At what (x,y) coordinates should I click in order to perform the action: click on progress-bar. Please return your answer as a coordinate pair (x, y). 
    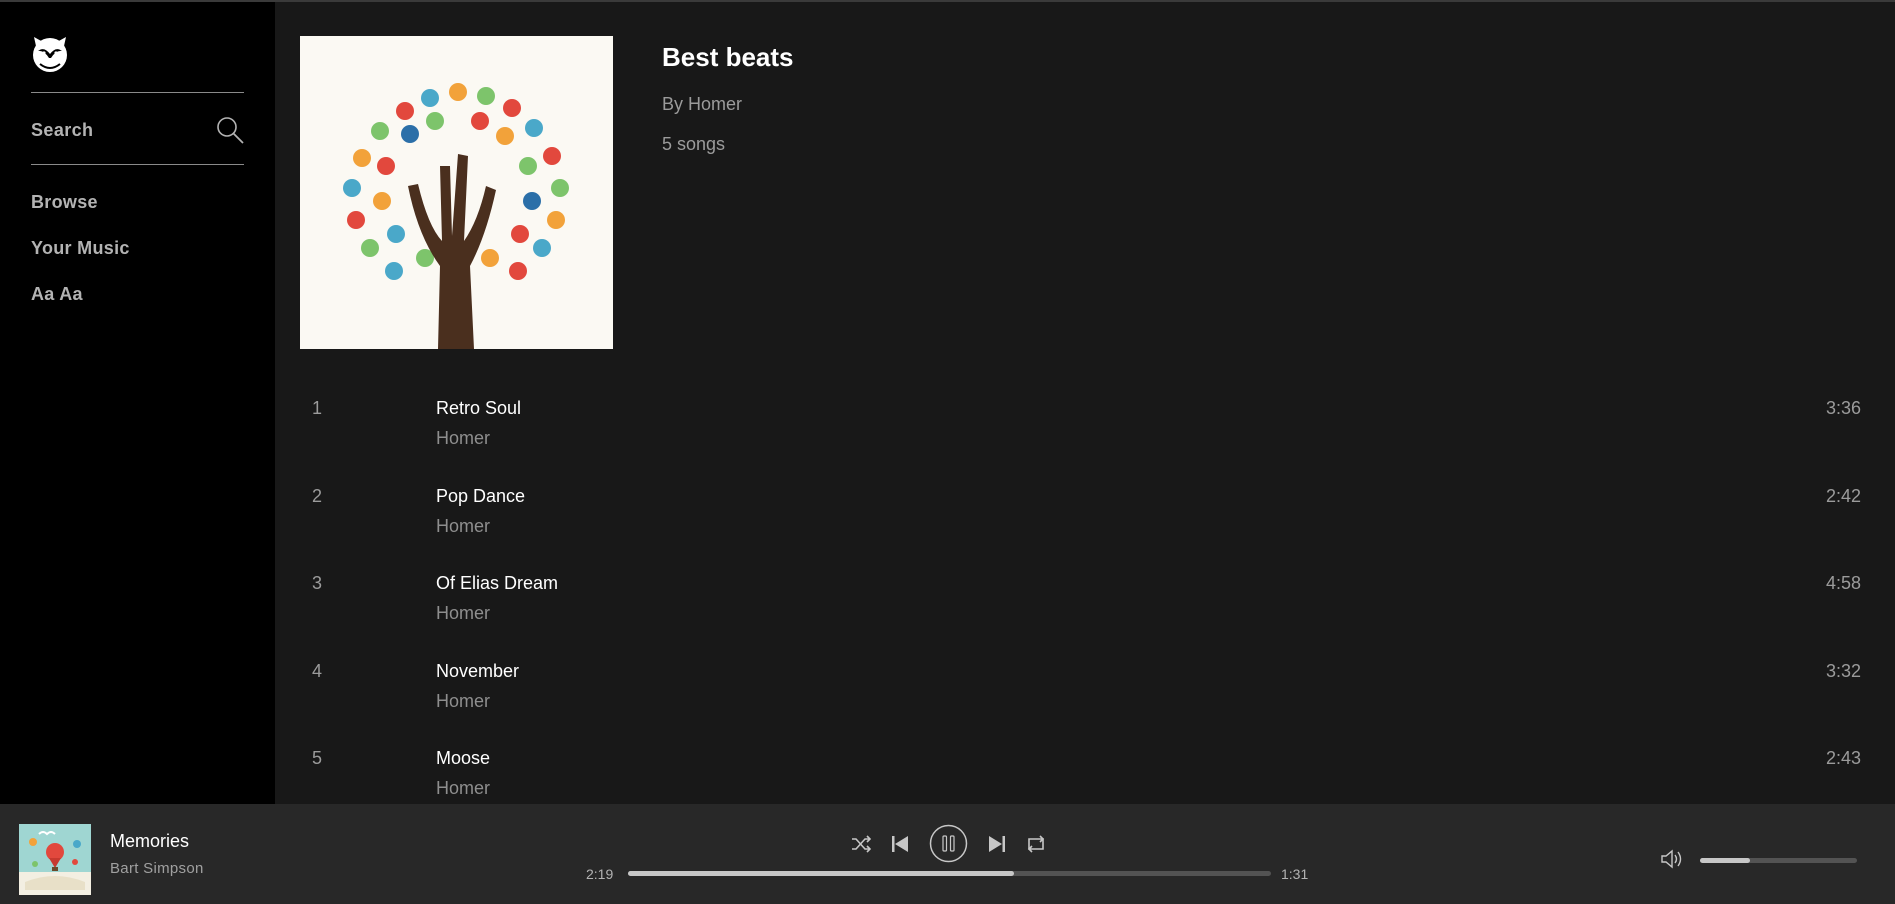
    Looking at the image, I should click on (949, 873).